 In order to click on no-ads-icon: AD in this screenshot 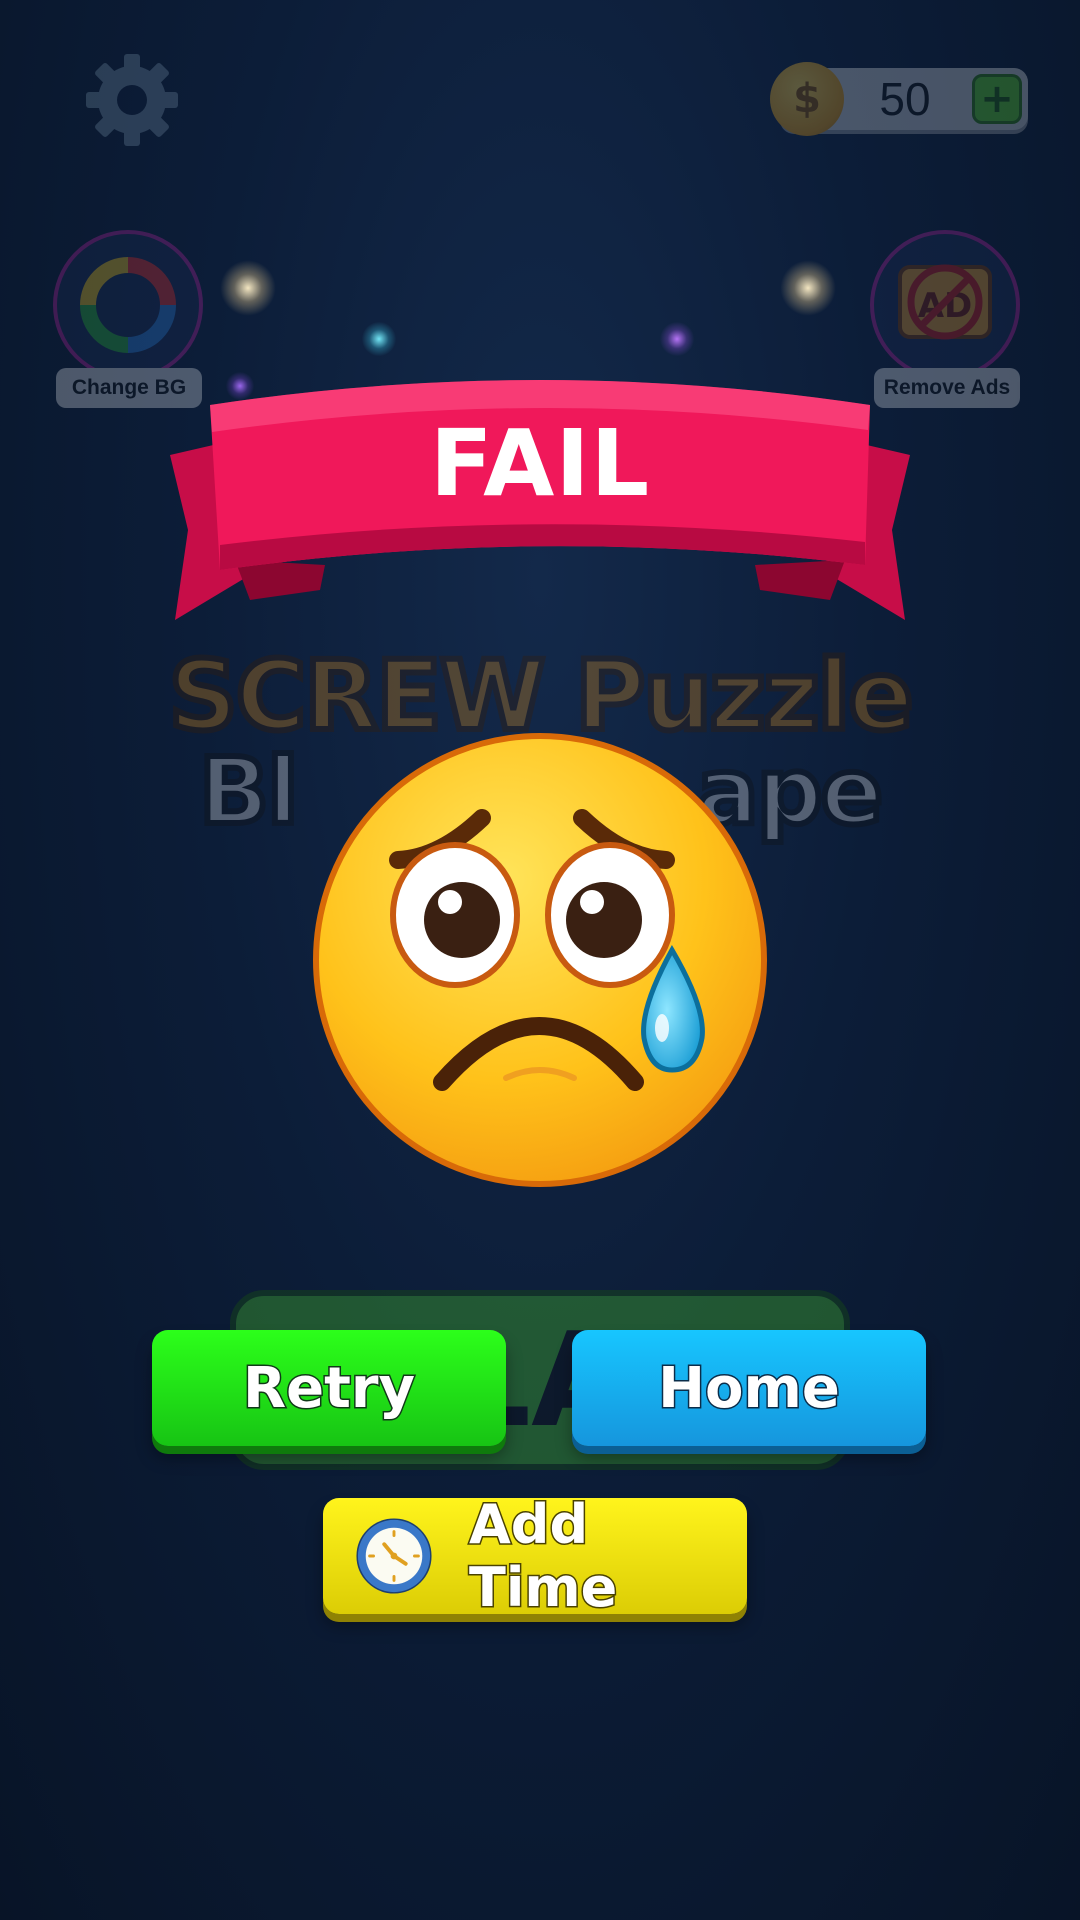, I will do `click(945, 302)`.